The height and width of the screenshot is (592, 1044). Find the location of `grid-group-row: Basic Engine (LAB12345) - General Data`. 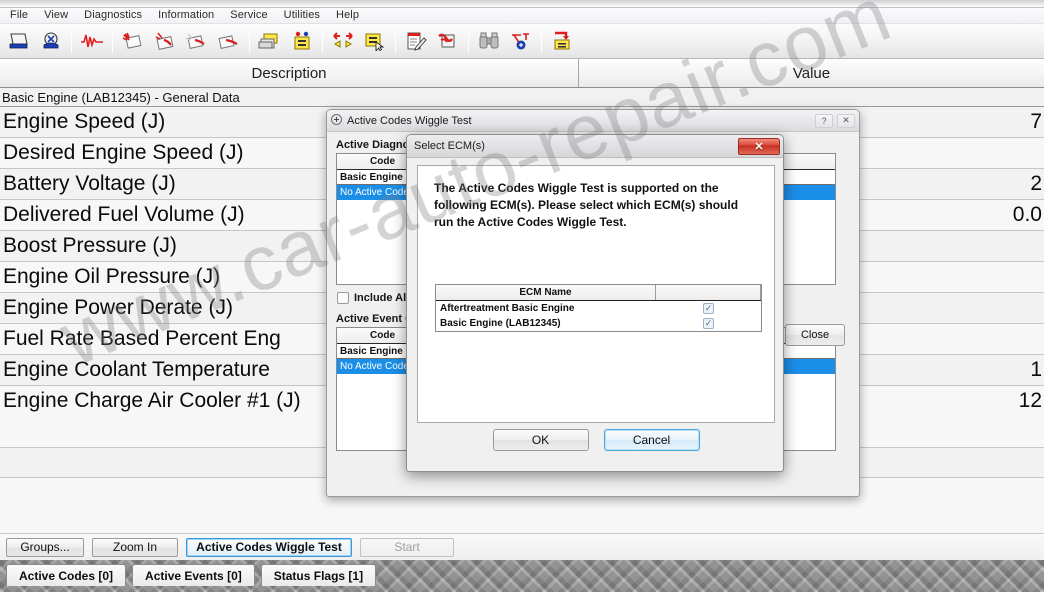

grid-group-row: Basic Engine (LAB12345) - General Data is located at coordinates (522, 97).